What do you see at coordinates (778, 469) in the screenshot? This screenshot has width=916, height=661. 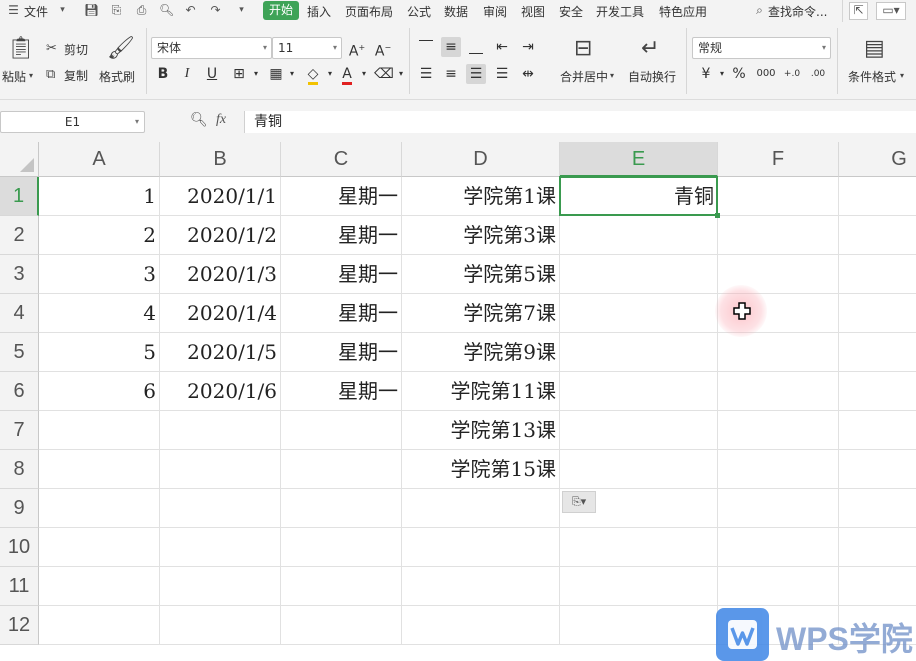 I see `cell-f8` at bounding box center [778, 469].